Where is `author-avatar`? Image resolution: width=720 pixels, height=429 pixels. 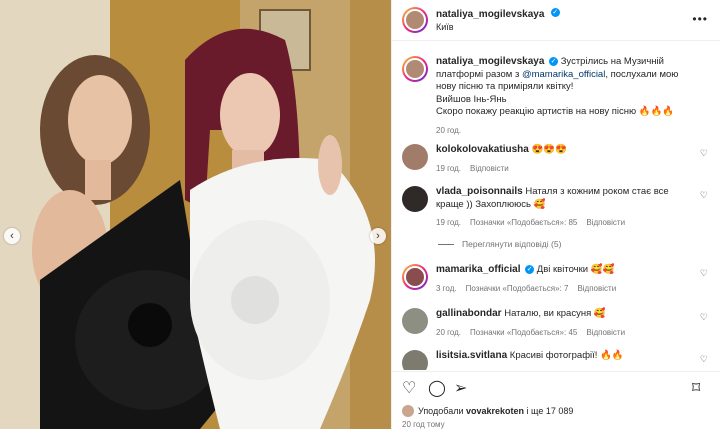 author-avatar is located at coordinates (415, 20).